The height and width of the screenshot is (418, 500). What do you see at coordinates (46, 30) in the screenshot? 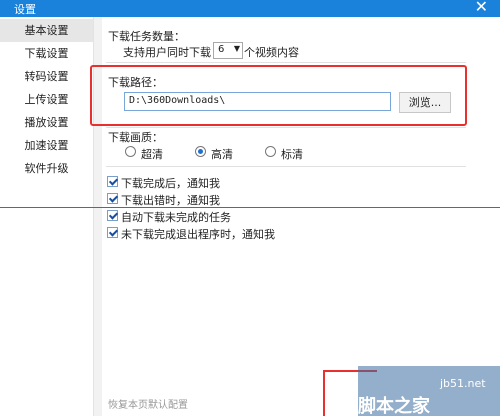
I see `sidebar-item-basic: 基本设置` at bounding box center [46, 30].